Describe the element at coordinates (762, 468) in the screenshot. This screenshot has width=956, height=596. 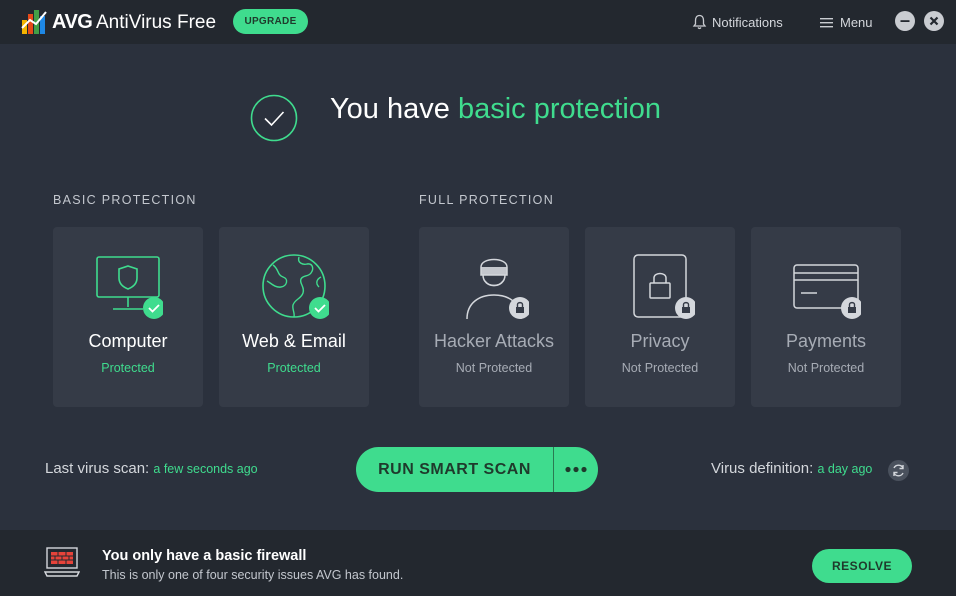
I see `virus-definition-label: Virus definition:` at that location.